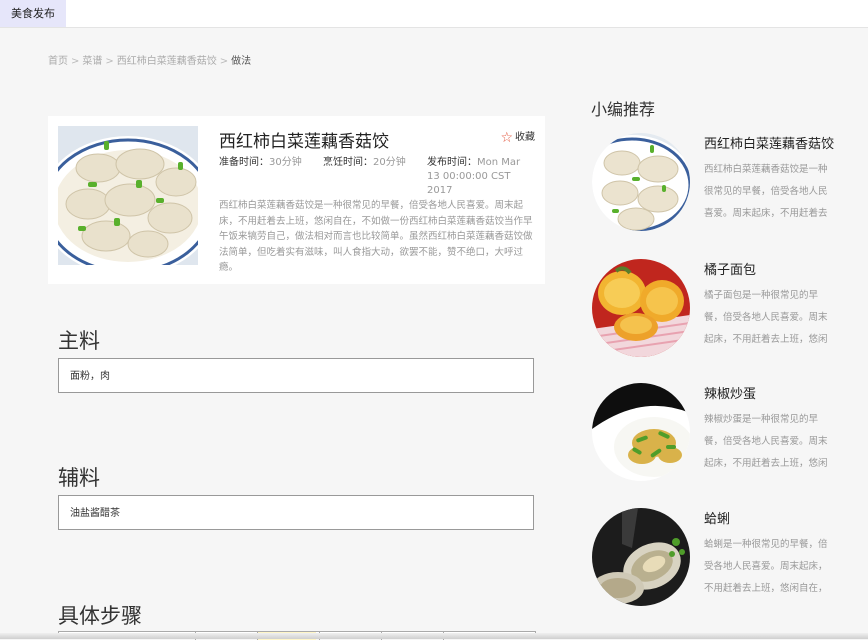 The width and height of the screenshot is (868, 640). What do you see at coordinates (766, 317) in the screenshot?
I see `recommend-description: 橘子面包是一种很常见的早餐，倍受各地人民喜爱。周末起床，不用赶着去上班，悠闲` at bounding box center [766, 317].